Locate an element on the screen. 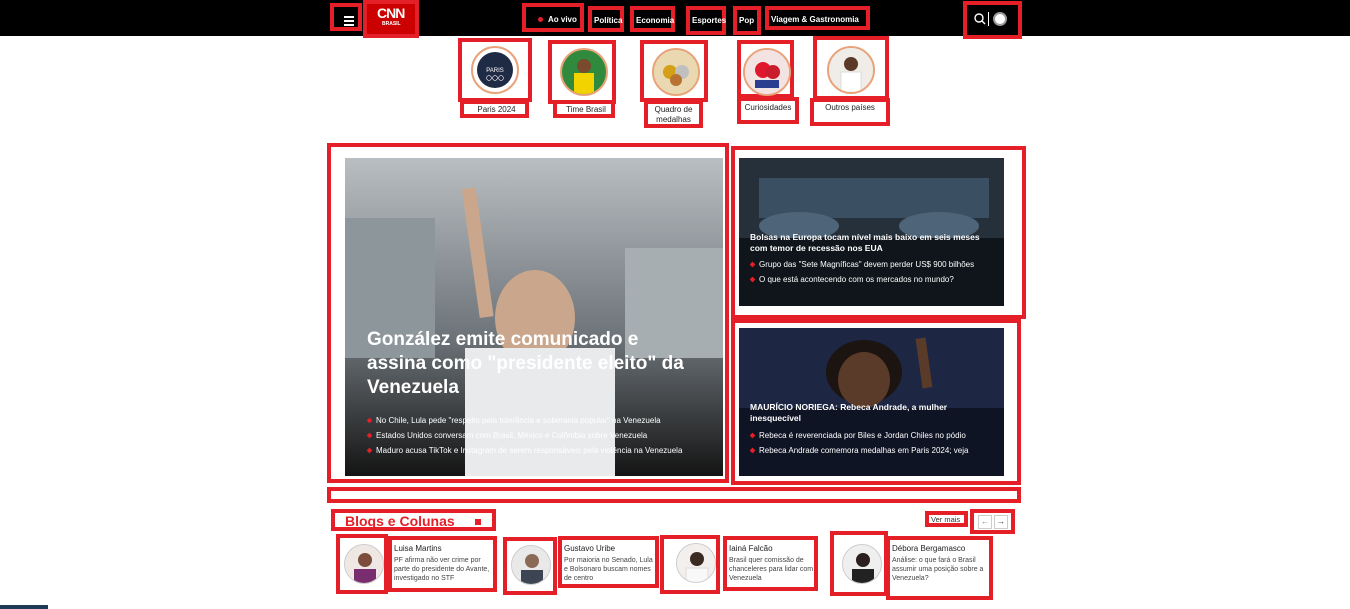  svg-text: PARIS is located at coordinates (495, 71).